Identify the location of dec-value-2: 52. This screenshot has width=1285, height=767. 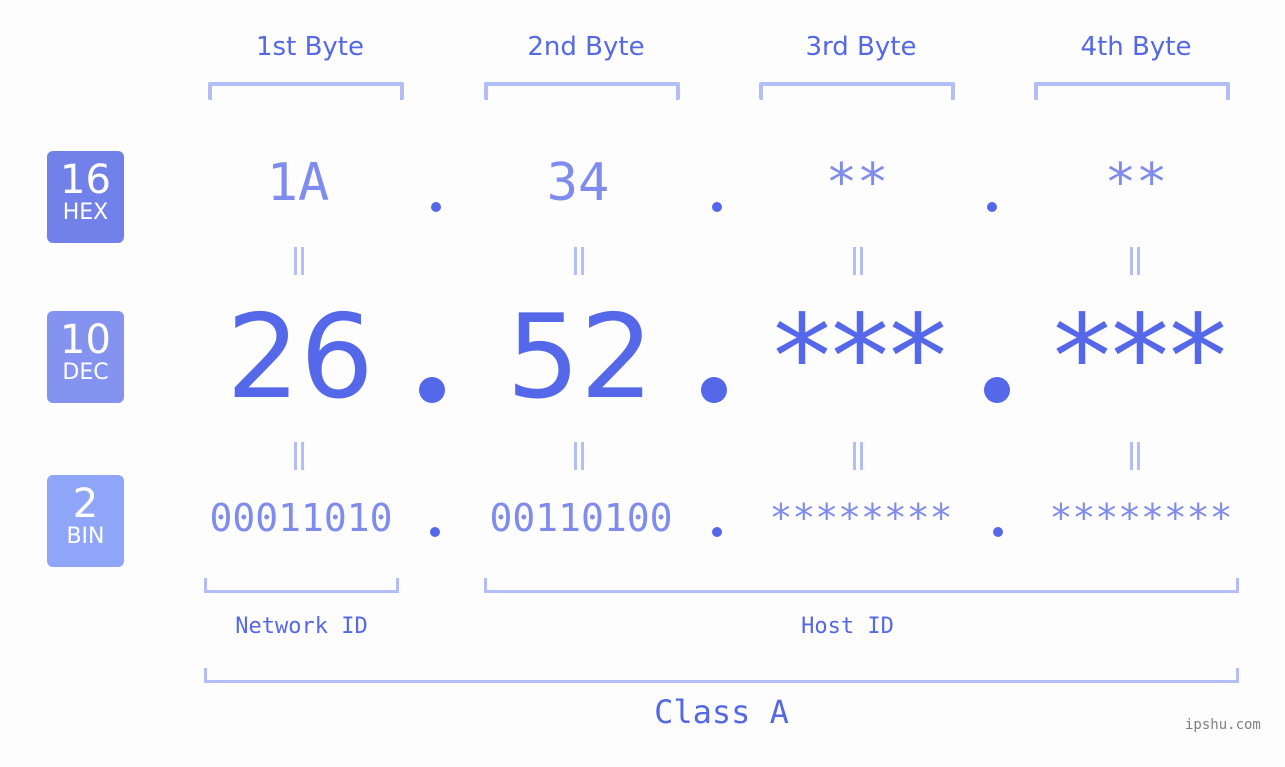
(580, 357).